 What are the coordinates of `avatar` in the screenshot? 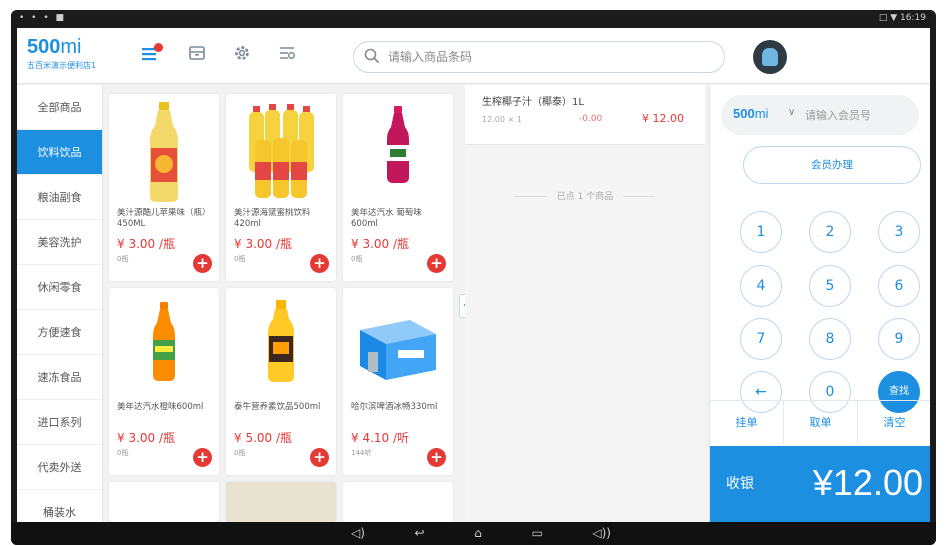 It's located at (770, 57).